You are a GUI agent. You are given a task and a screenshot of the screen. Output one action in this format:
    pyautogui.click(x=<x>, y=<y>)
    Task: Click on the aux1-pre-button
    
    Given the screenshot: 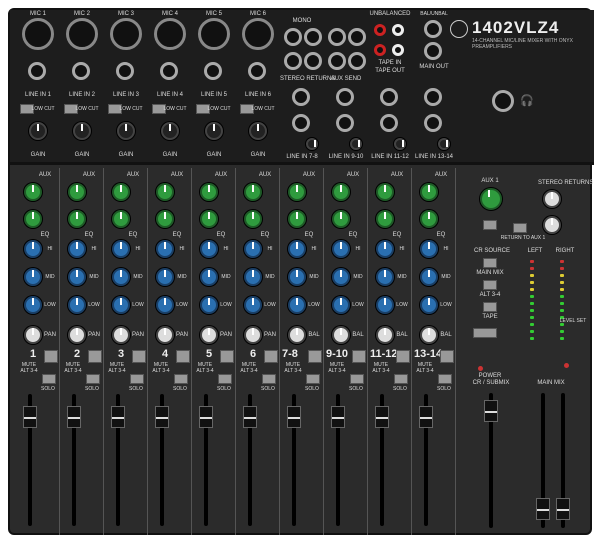 What is the action you would take?
    pyautogui.click(x=490, y=225)
    